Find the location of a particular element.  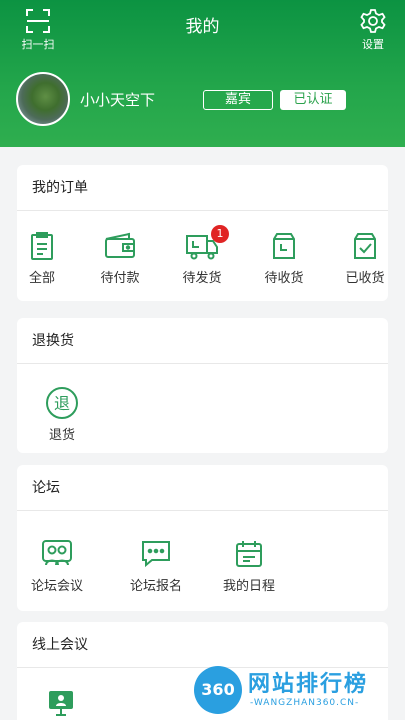

avatar is located at coordinates (43, 99).